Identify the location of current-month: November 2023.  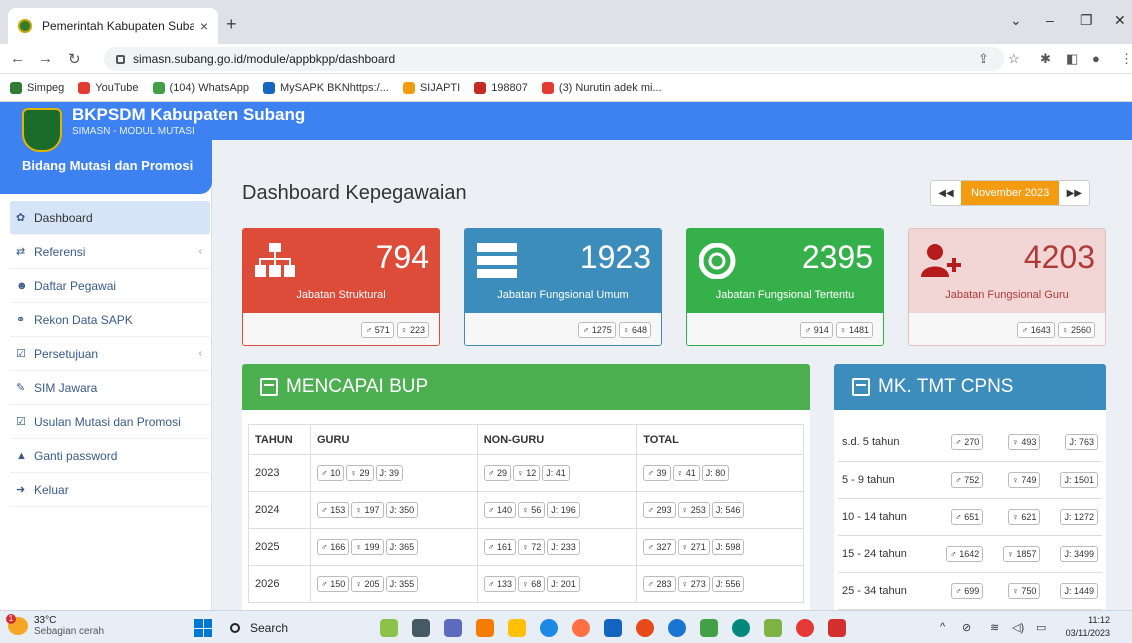
(1010, 193).